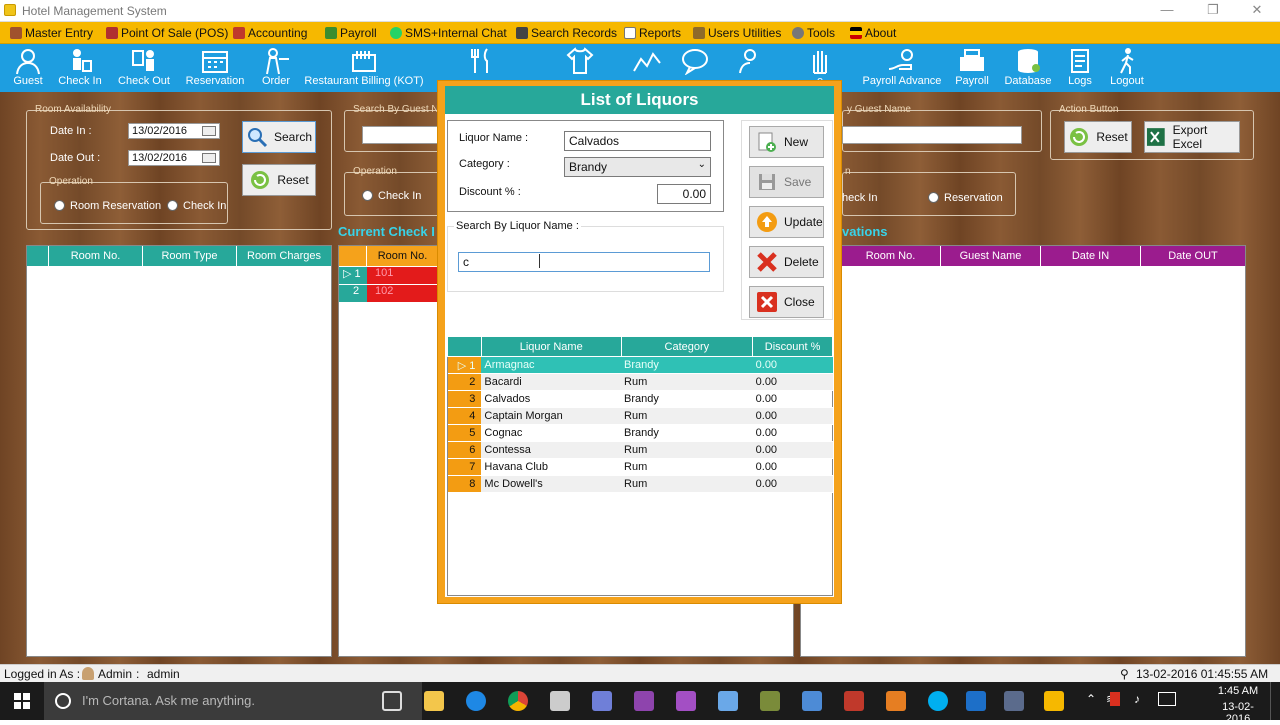 The height and width of the screenshot is (725, 1280). Describe the element at coordinates (640, 433) in the screenshot. I see `table-row: 5 Cognac Brandy 0.00` at that location.